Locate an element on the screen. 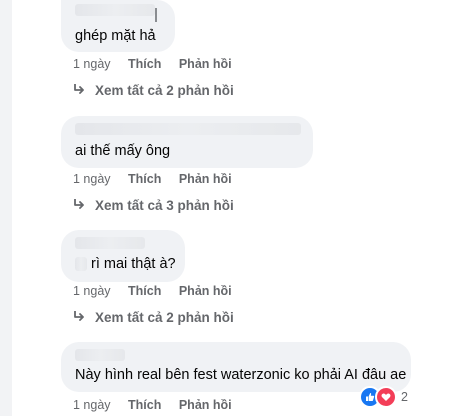  love-icon is located at coordinates (386, 397).